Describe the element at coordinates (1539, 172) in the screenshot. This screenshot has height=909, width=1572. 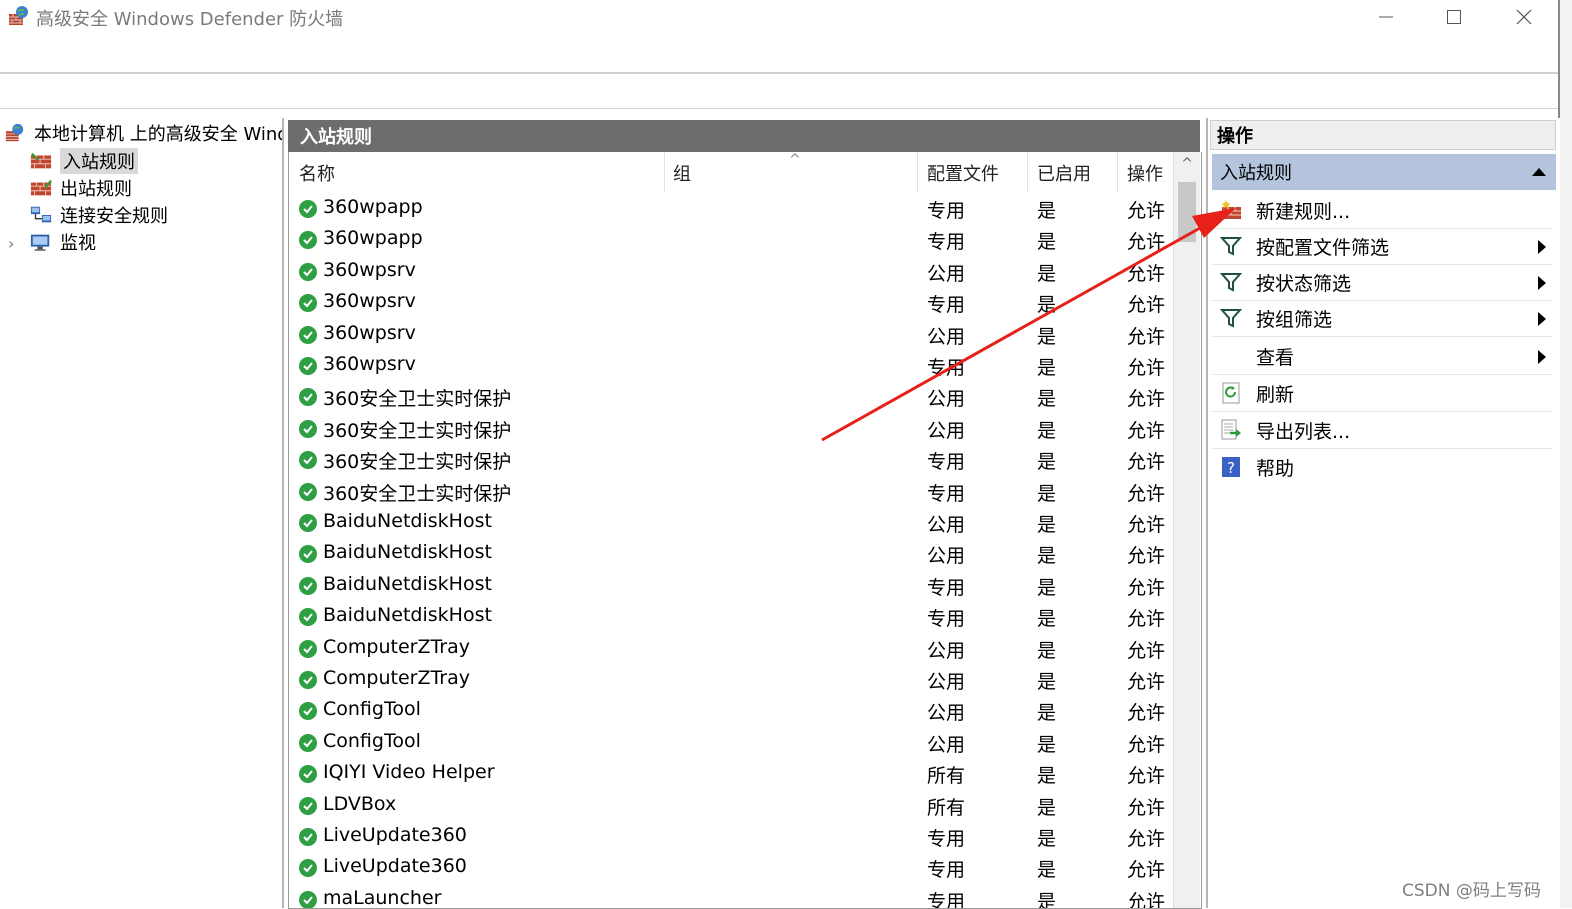
I see `collapse-icon` at that location.